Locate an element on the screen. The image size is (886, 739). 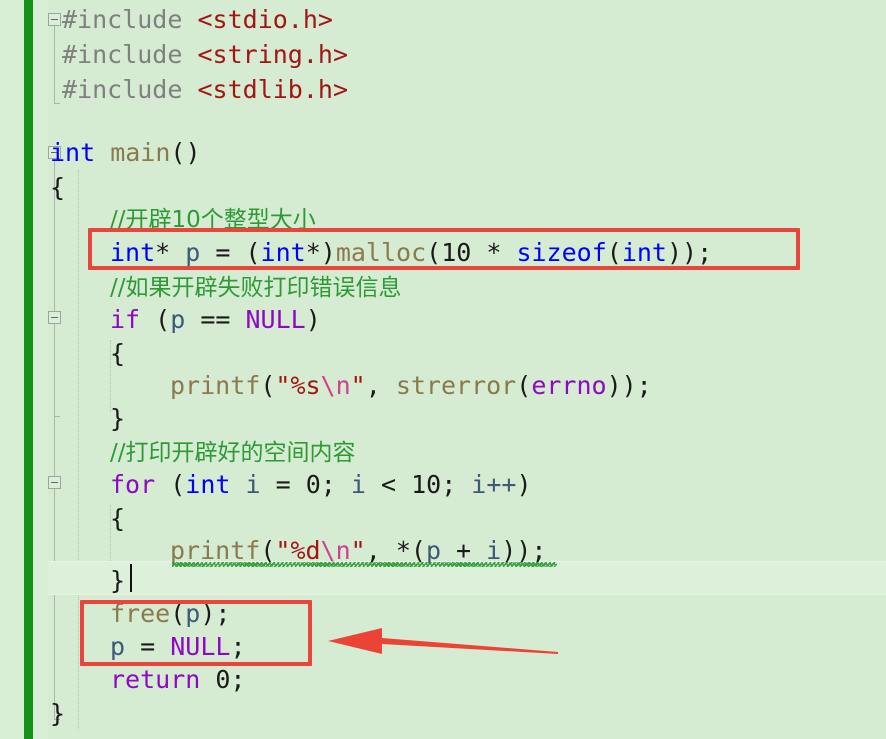
escape-newline: \n is located at coordinates (335, 385).